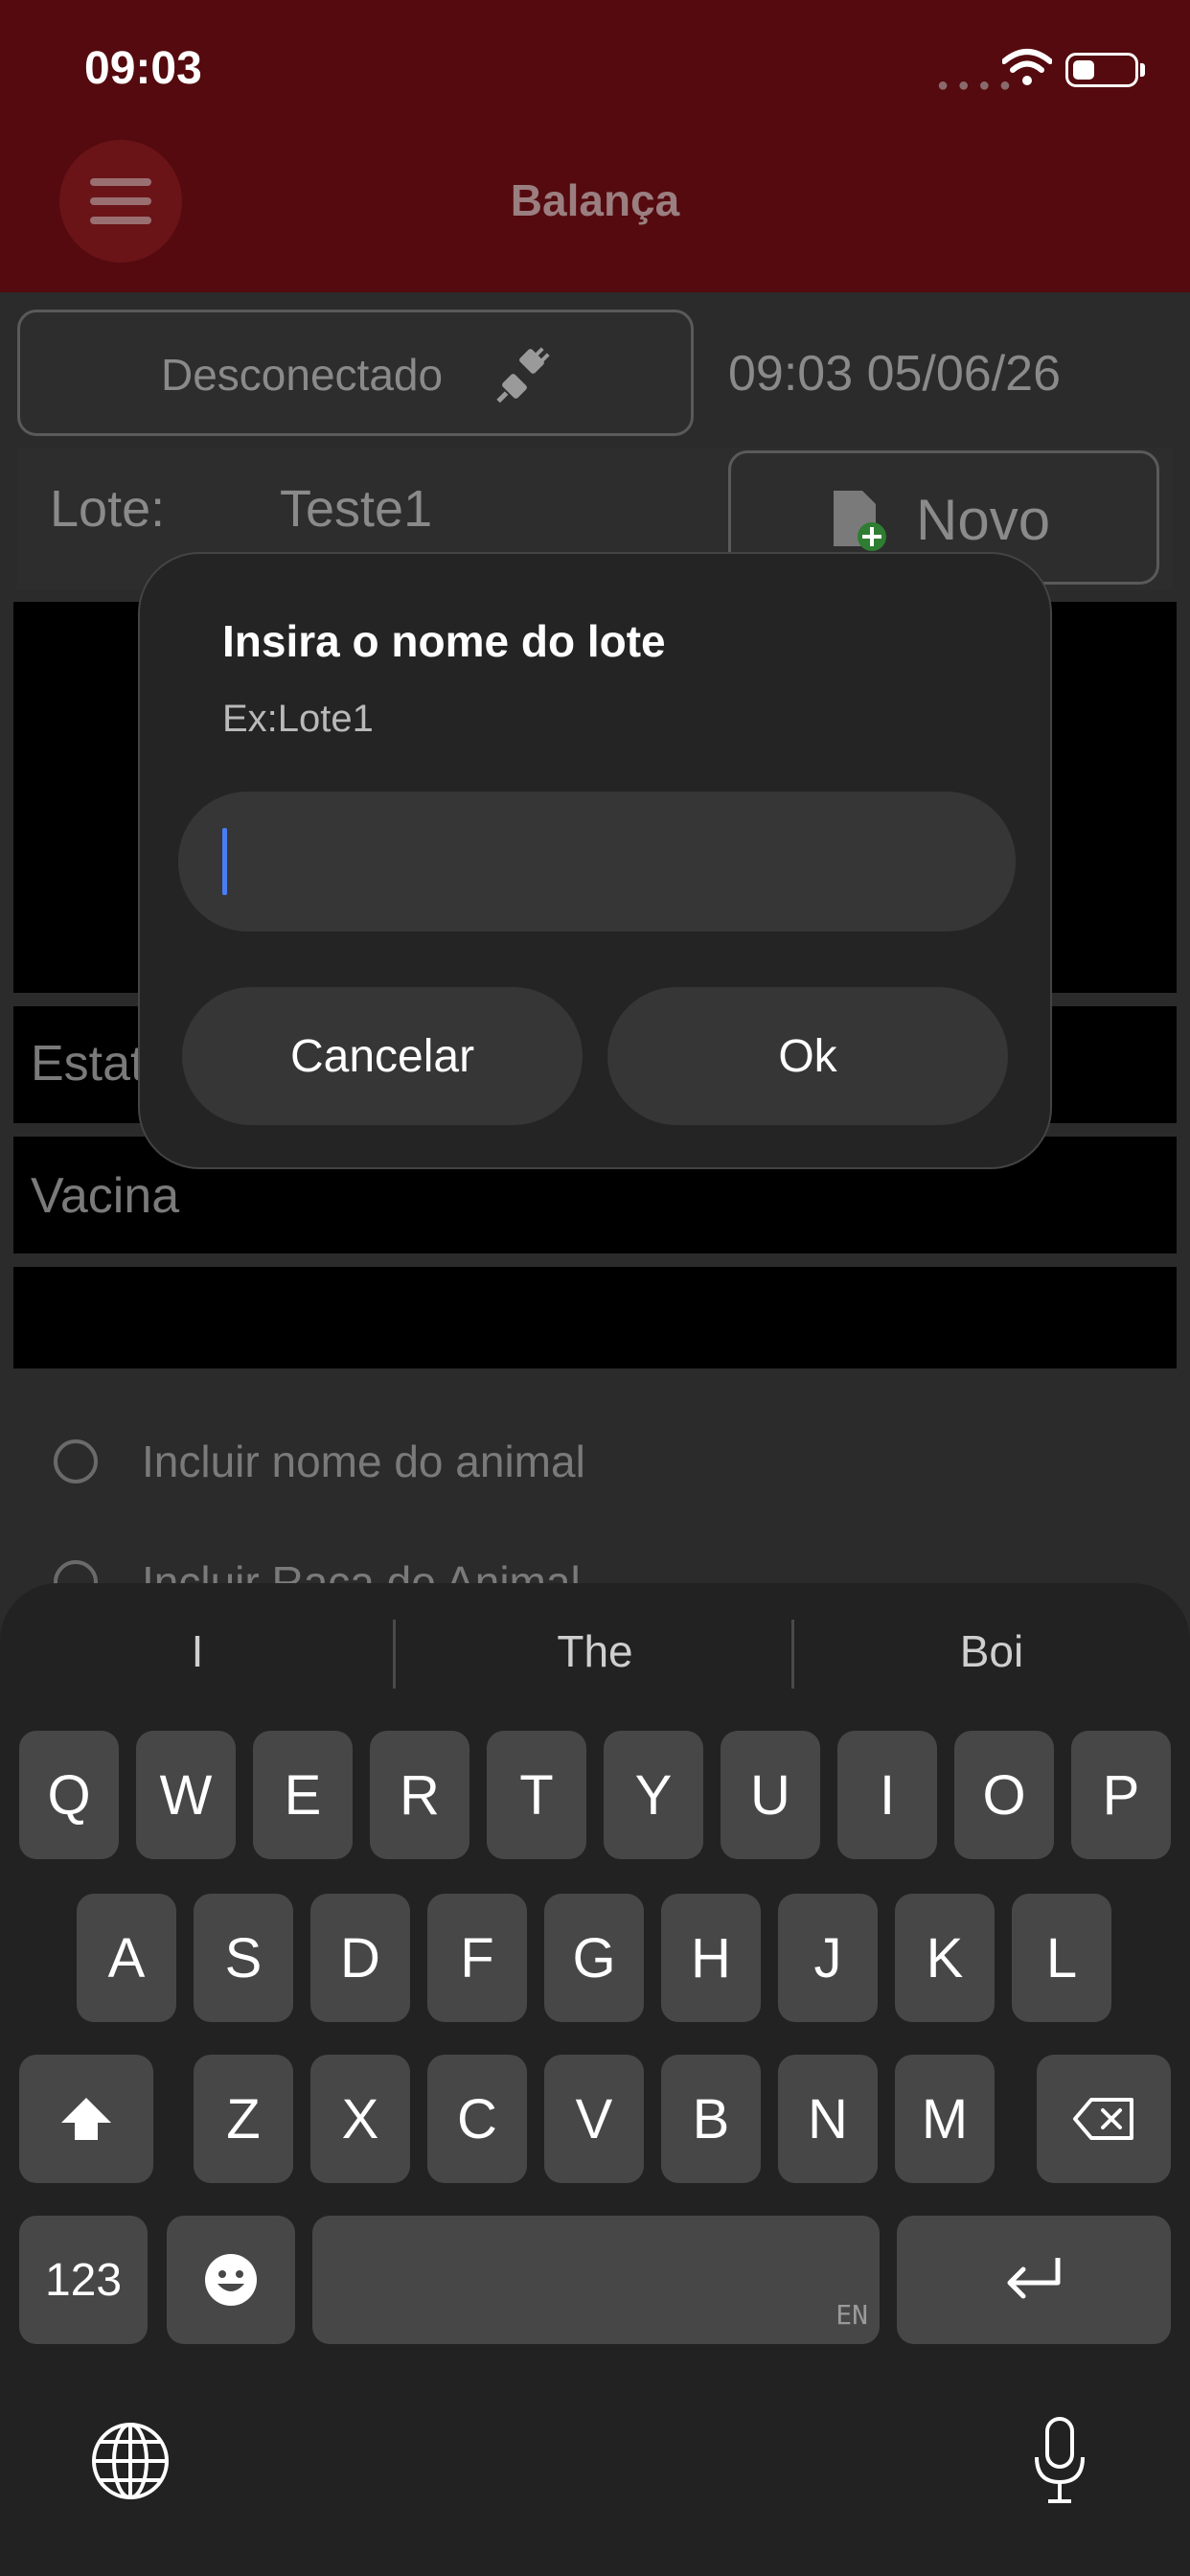 The height and width of the screenshot is (2576, 1190). I want to click on globe-icon, so click(131, 2461).